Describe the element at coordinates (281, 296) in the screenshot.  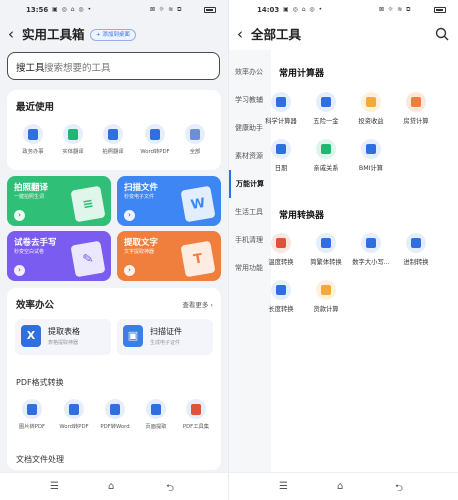
I see `tool-item: 长度转换` at that location.